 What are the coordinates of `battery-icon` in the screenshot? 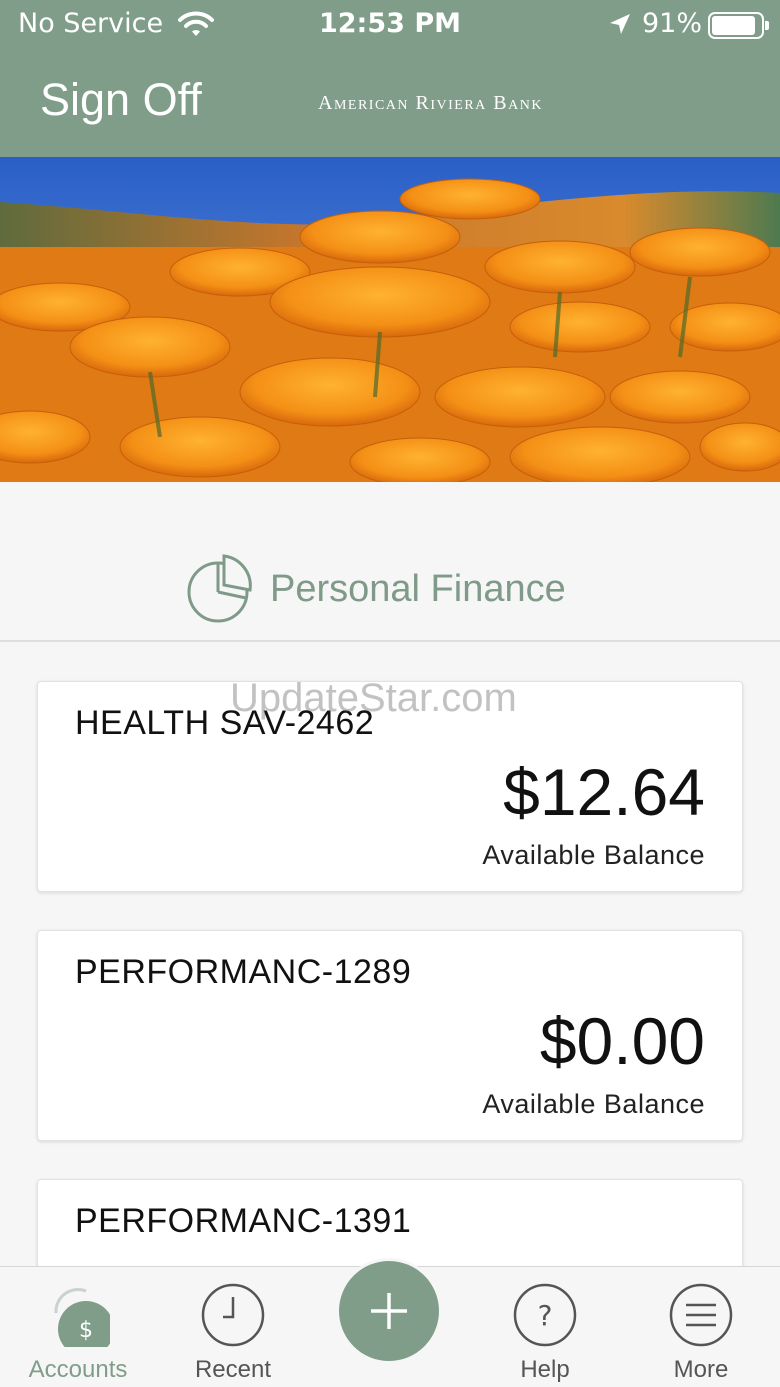 It's located at (738, 25).